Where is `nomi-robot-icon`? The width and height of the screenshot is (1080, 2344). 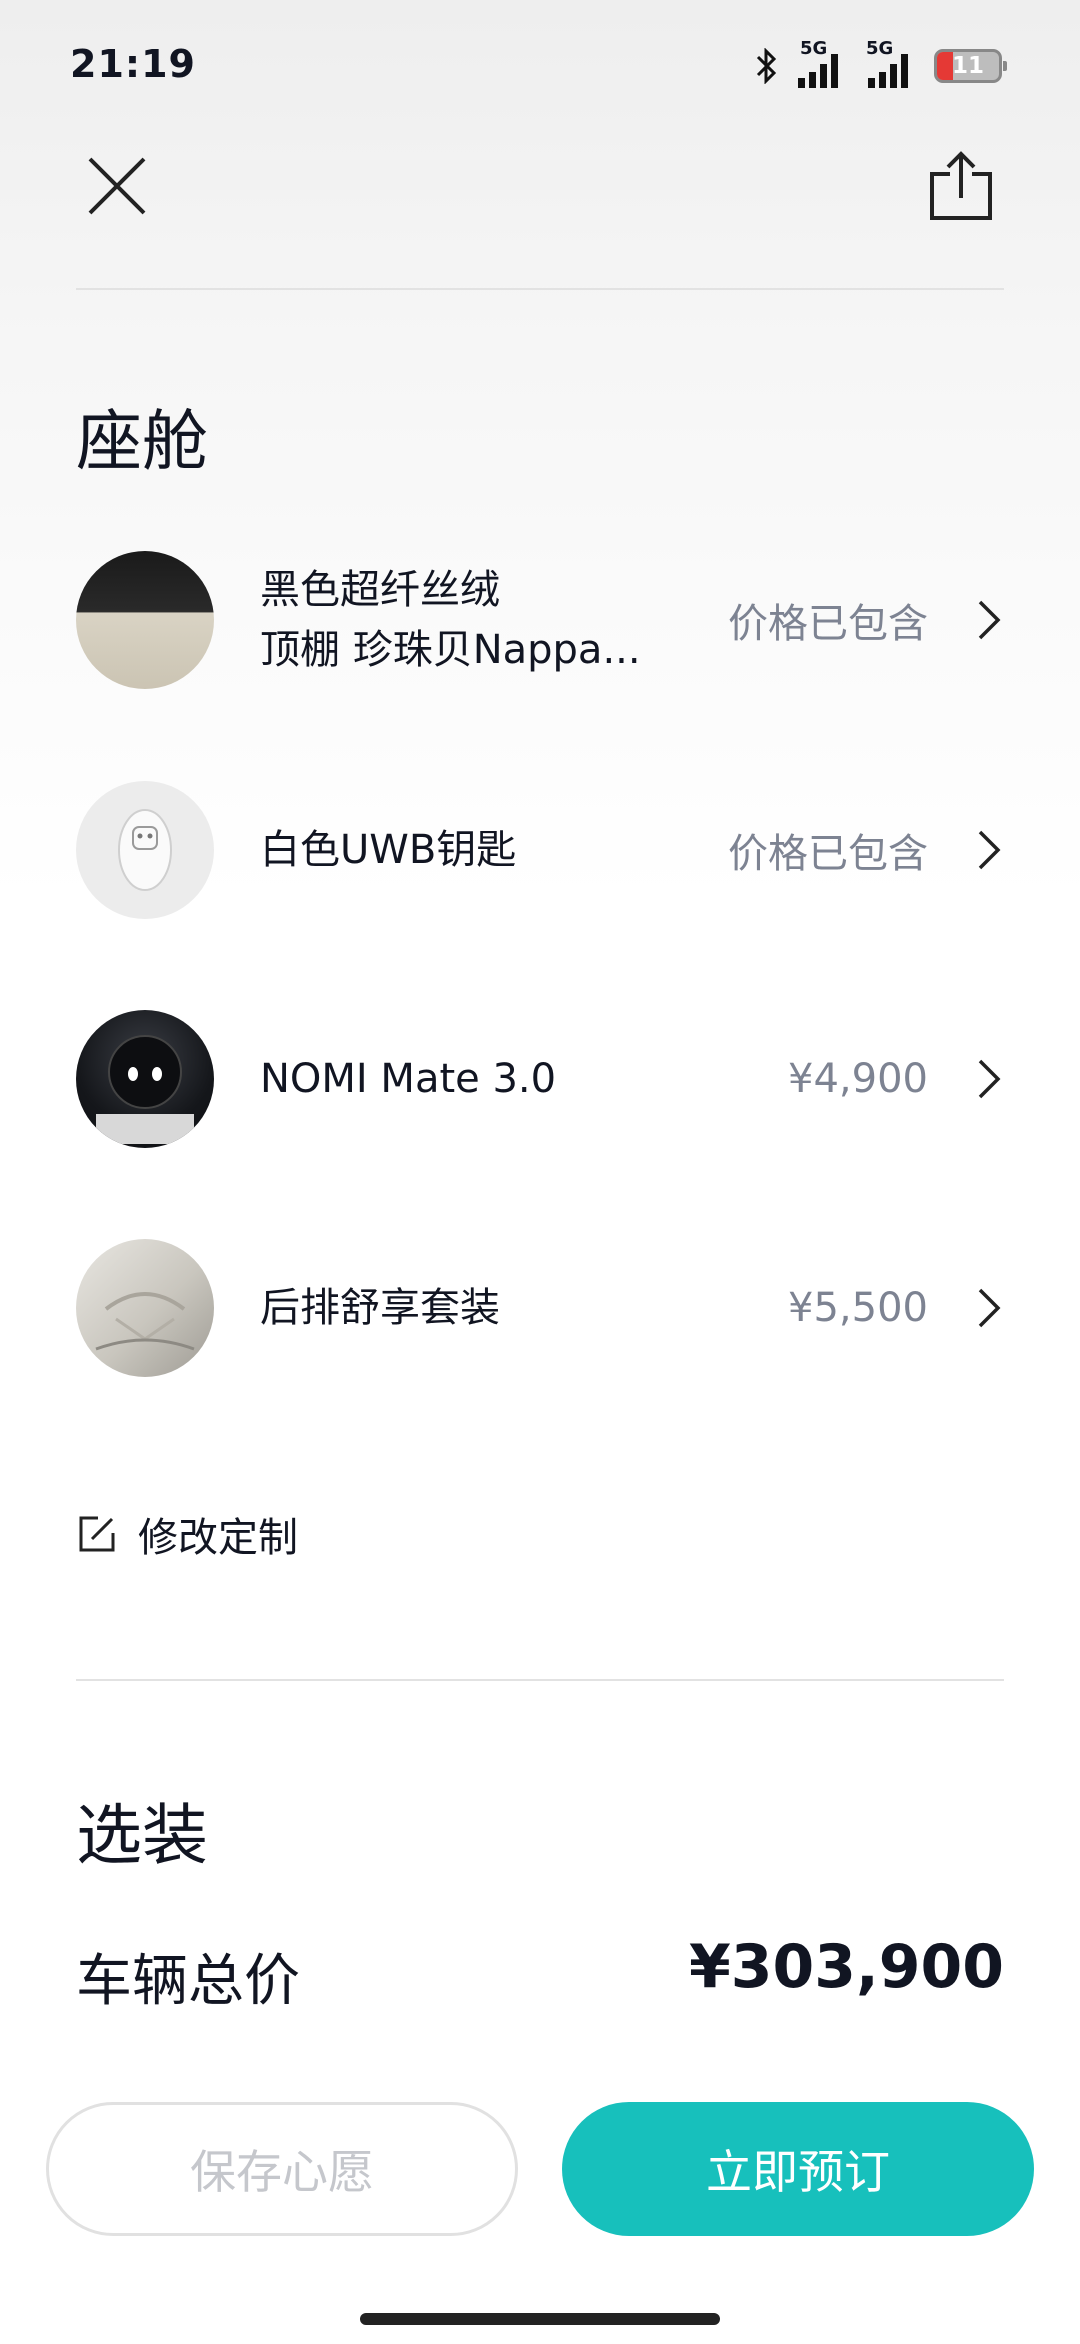 nomi-robot-icon is located at coordinates (145, 1079).